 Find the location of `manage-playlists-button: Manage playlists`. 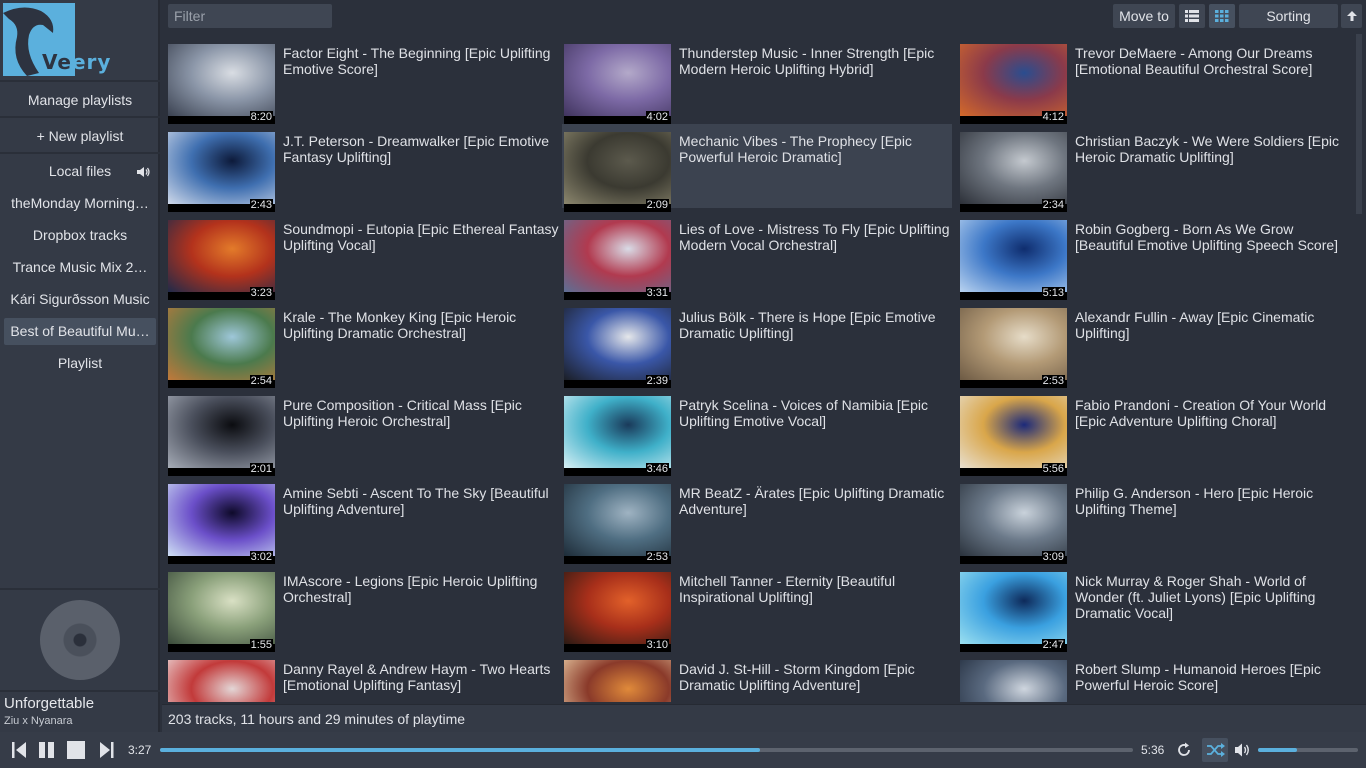

manage-playlists-button: Manage playlists is located at coordinates (80, 100).